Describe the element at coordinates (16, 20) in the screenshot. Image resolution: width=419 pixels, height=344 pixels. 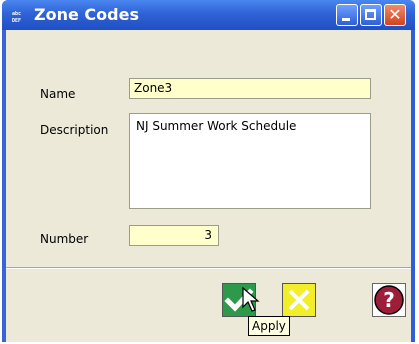
I see `svg-text: DEF` at that location.